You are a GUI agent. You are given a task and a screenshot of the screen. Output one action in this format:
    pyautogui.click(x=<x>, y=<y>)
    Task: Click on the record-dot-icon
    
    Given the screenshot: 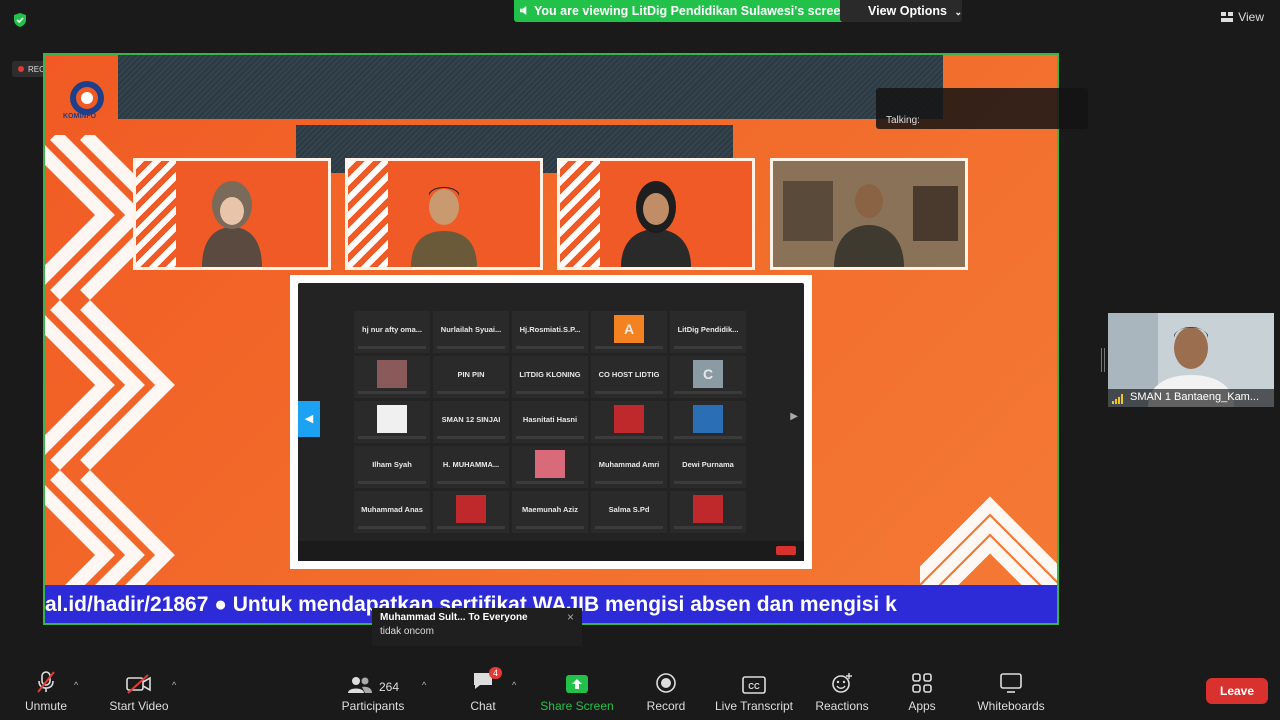 What is the action you would take?
    pyautogui.click(x=21, y=69)
    